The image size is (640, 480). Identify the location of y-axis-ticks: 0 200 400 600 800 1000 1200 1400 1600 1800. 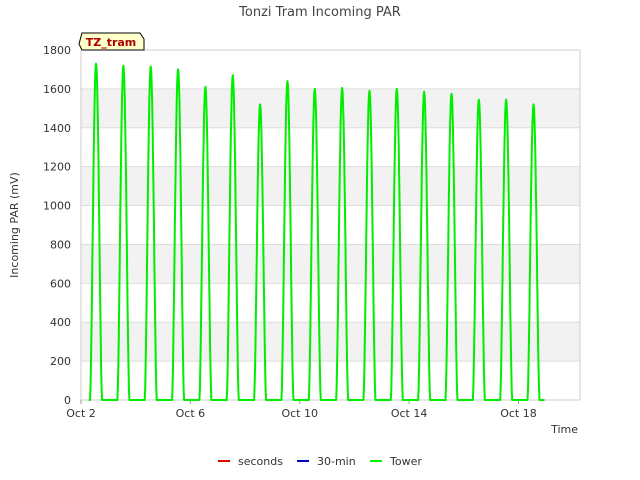
(57, 225).